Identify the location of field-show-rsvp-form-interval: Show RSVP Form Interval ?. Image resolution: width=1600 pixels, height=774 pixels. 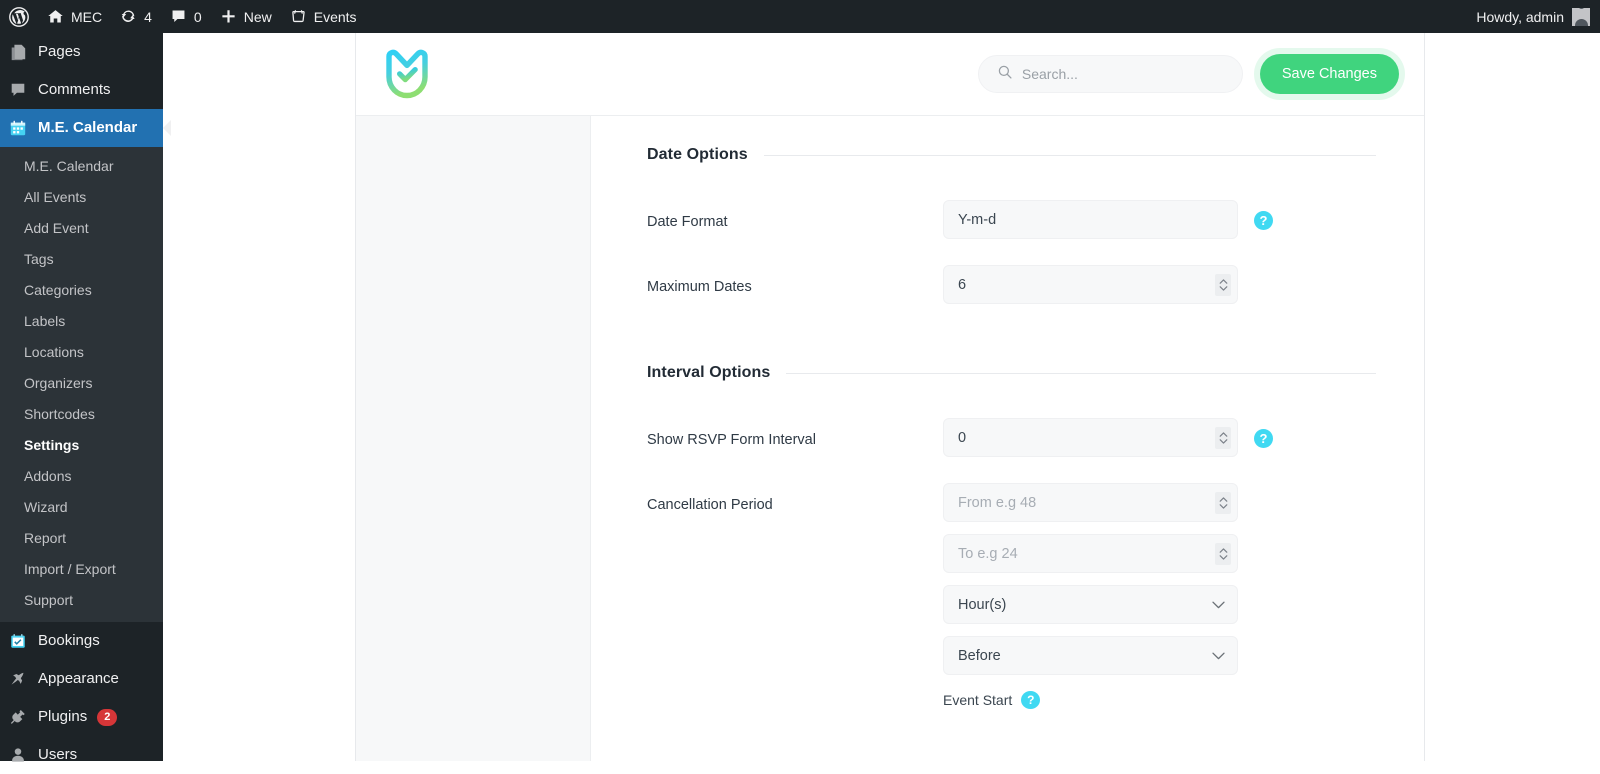
(1011, 437).